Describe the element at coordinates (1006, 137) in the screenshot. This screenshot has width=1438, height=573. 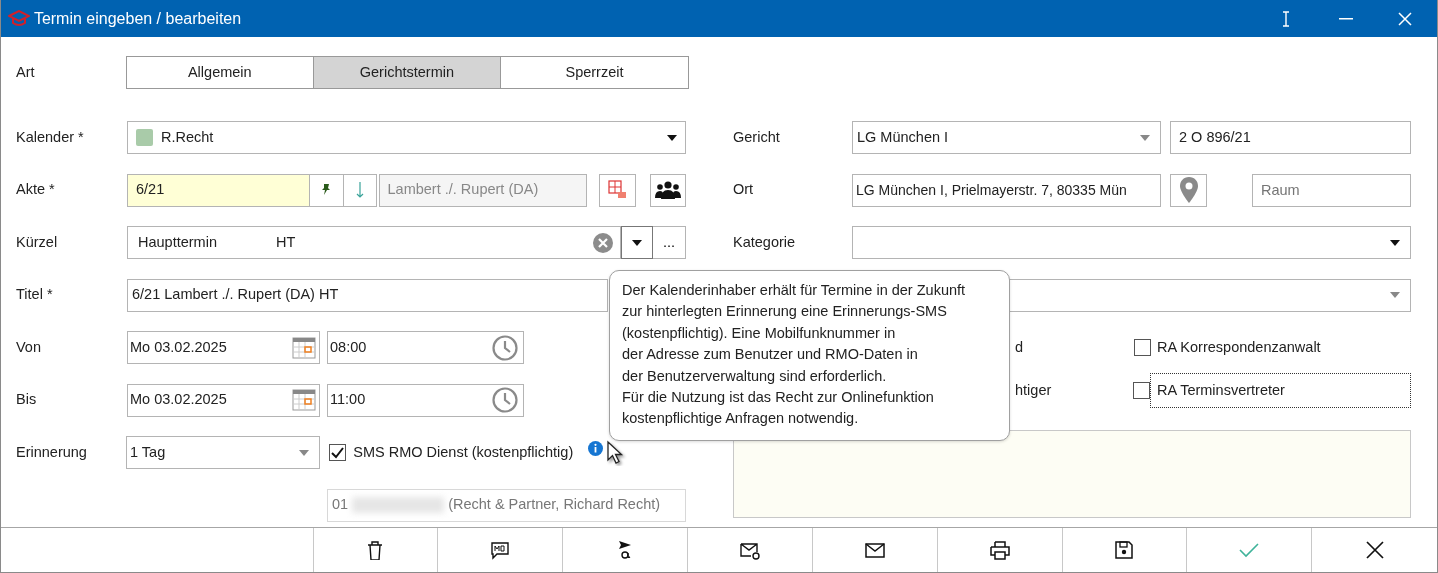
I see `court-select: LG München I` at that location.